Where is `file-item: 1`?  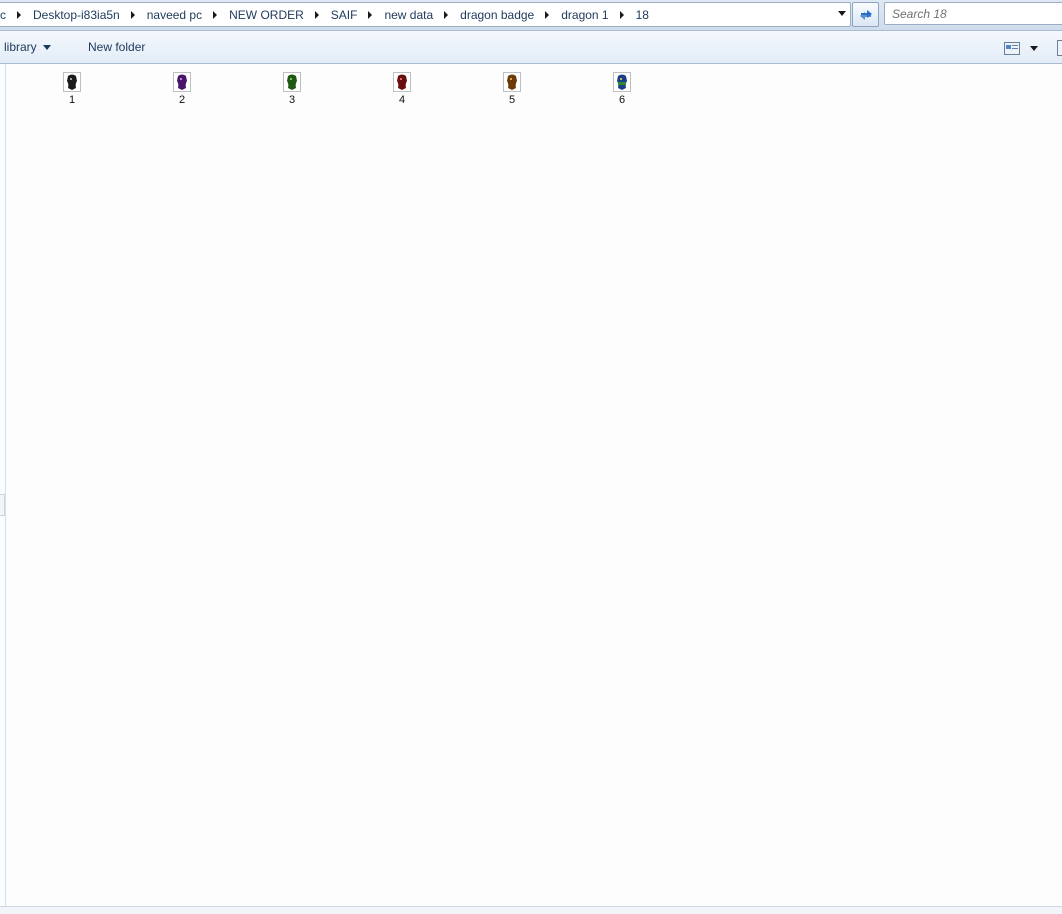 file-item: 1 is located at coordinates (72, 89).